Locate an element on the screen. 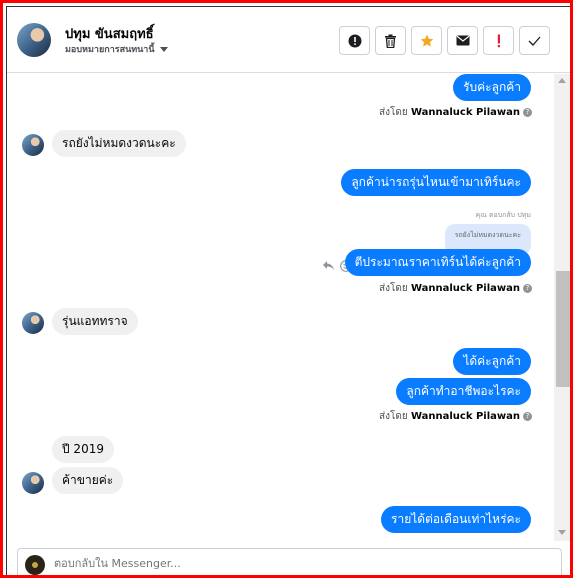  incoming-message: ค้าขายค่ะ is located at coordinates (88, 480).